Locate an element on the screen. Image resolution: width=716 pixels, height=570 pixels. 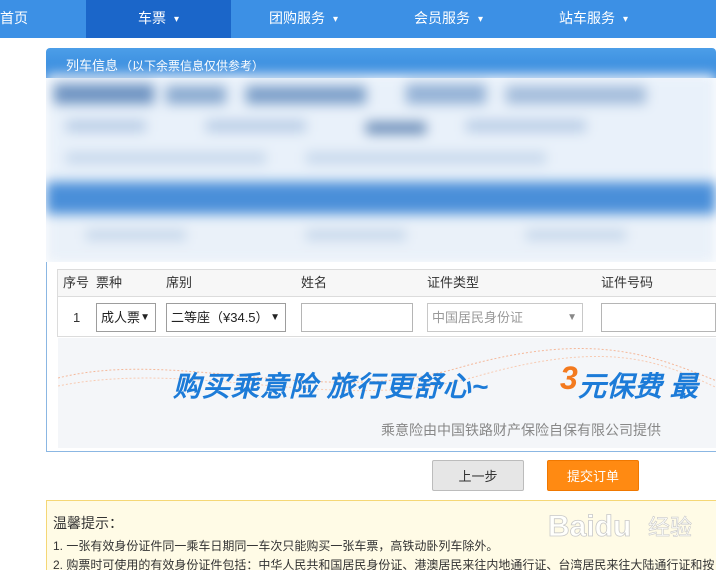
nav-station-service: 站车服务 ▾ is located at coordinates (593, 19).